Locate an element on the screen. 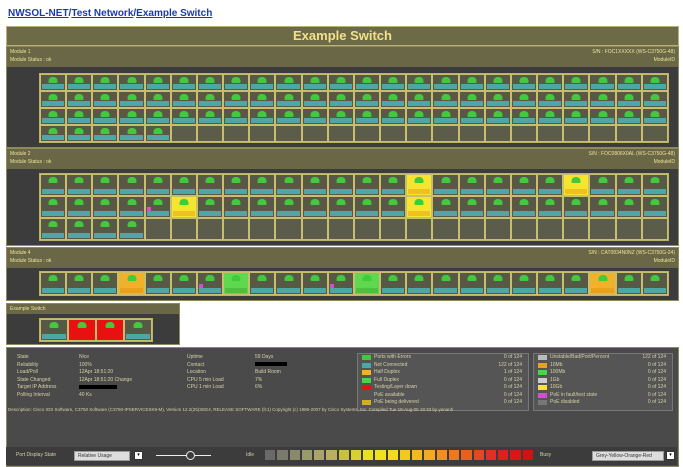 This screenshot has height=467, width=683. display-state-select: Relative Usage is located at coordinates (102, 456).